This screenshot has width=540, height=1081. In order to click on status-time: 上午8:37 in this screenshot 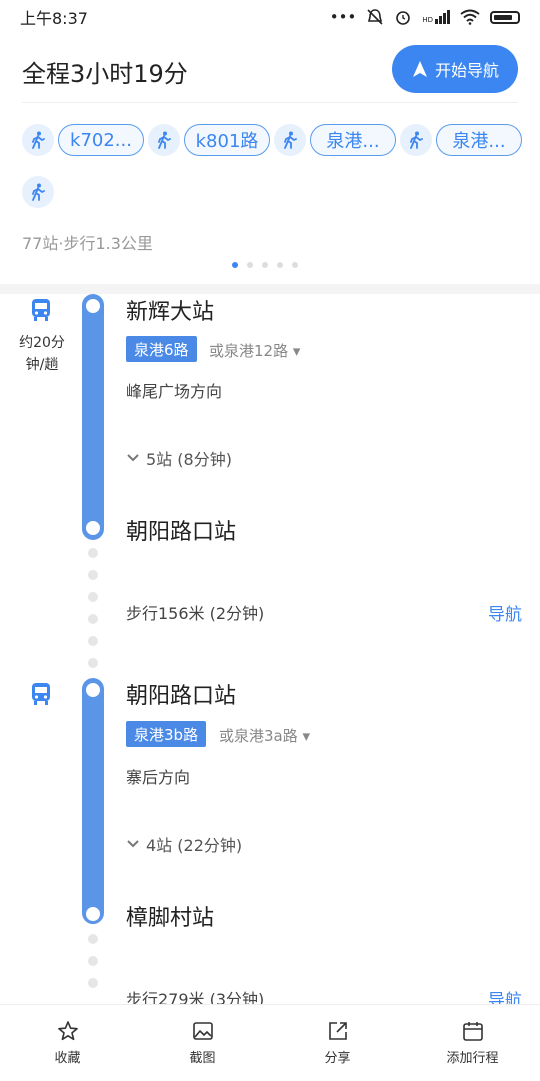, I will do `click(54, 18)`.